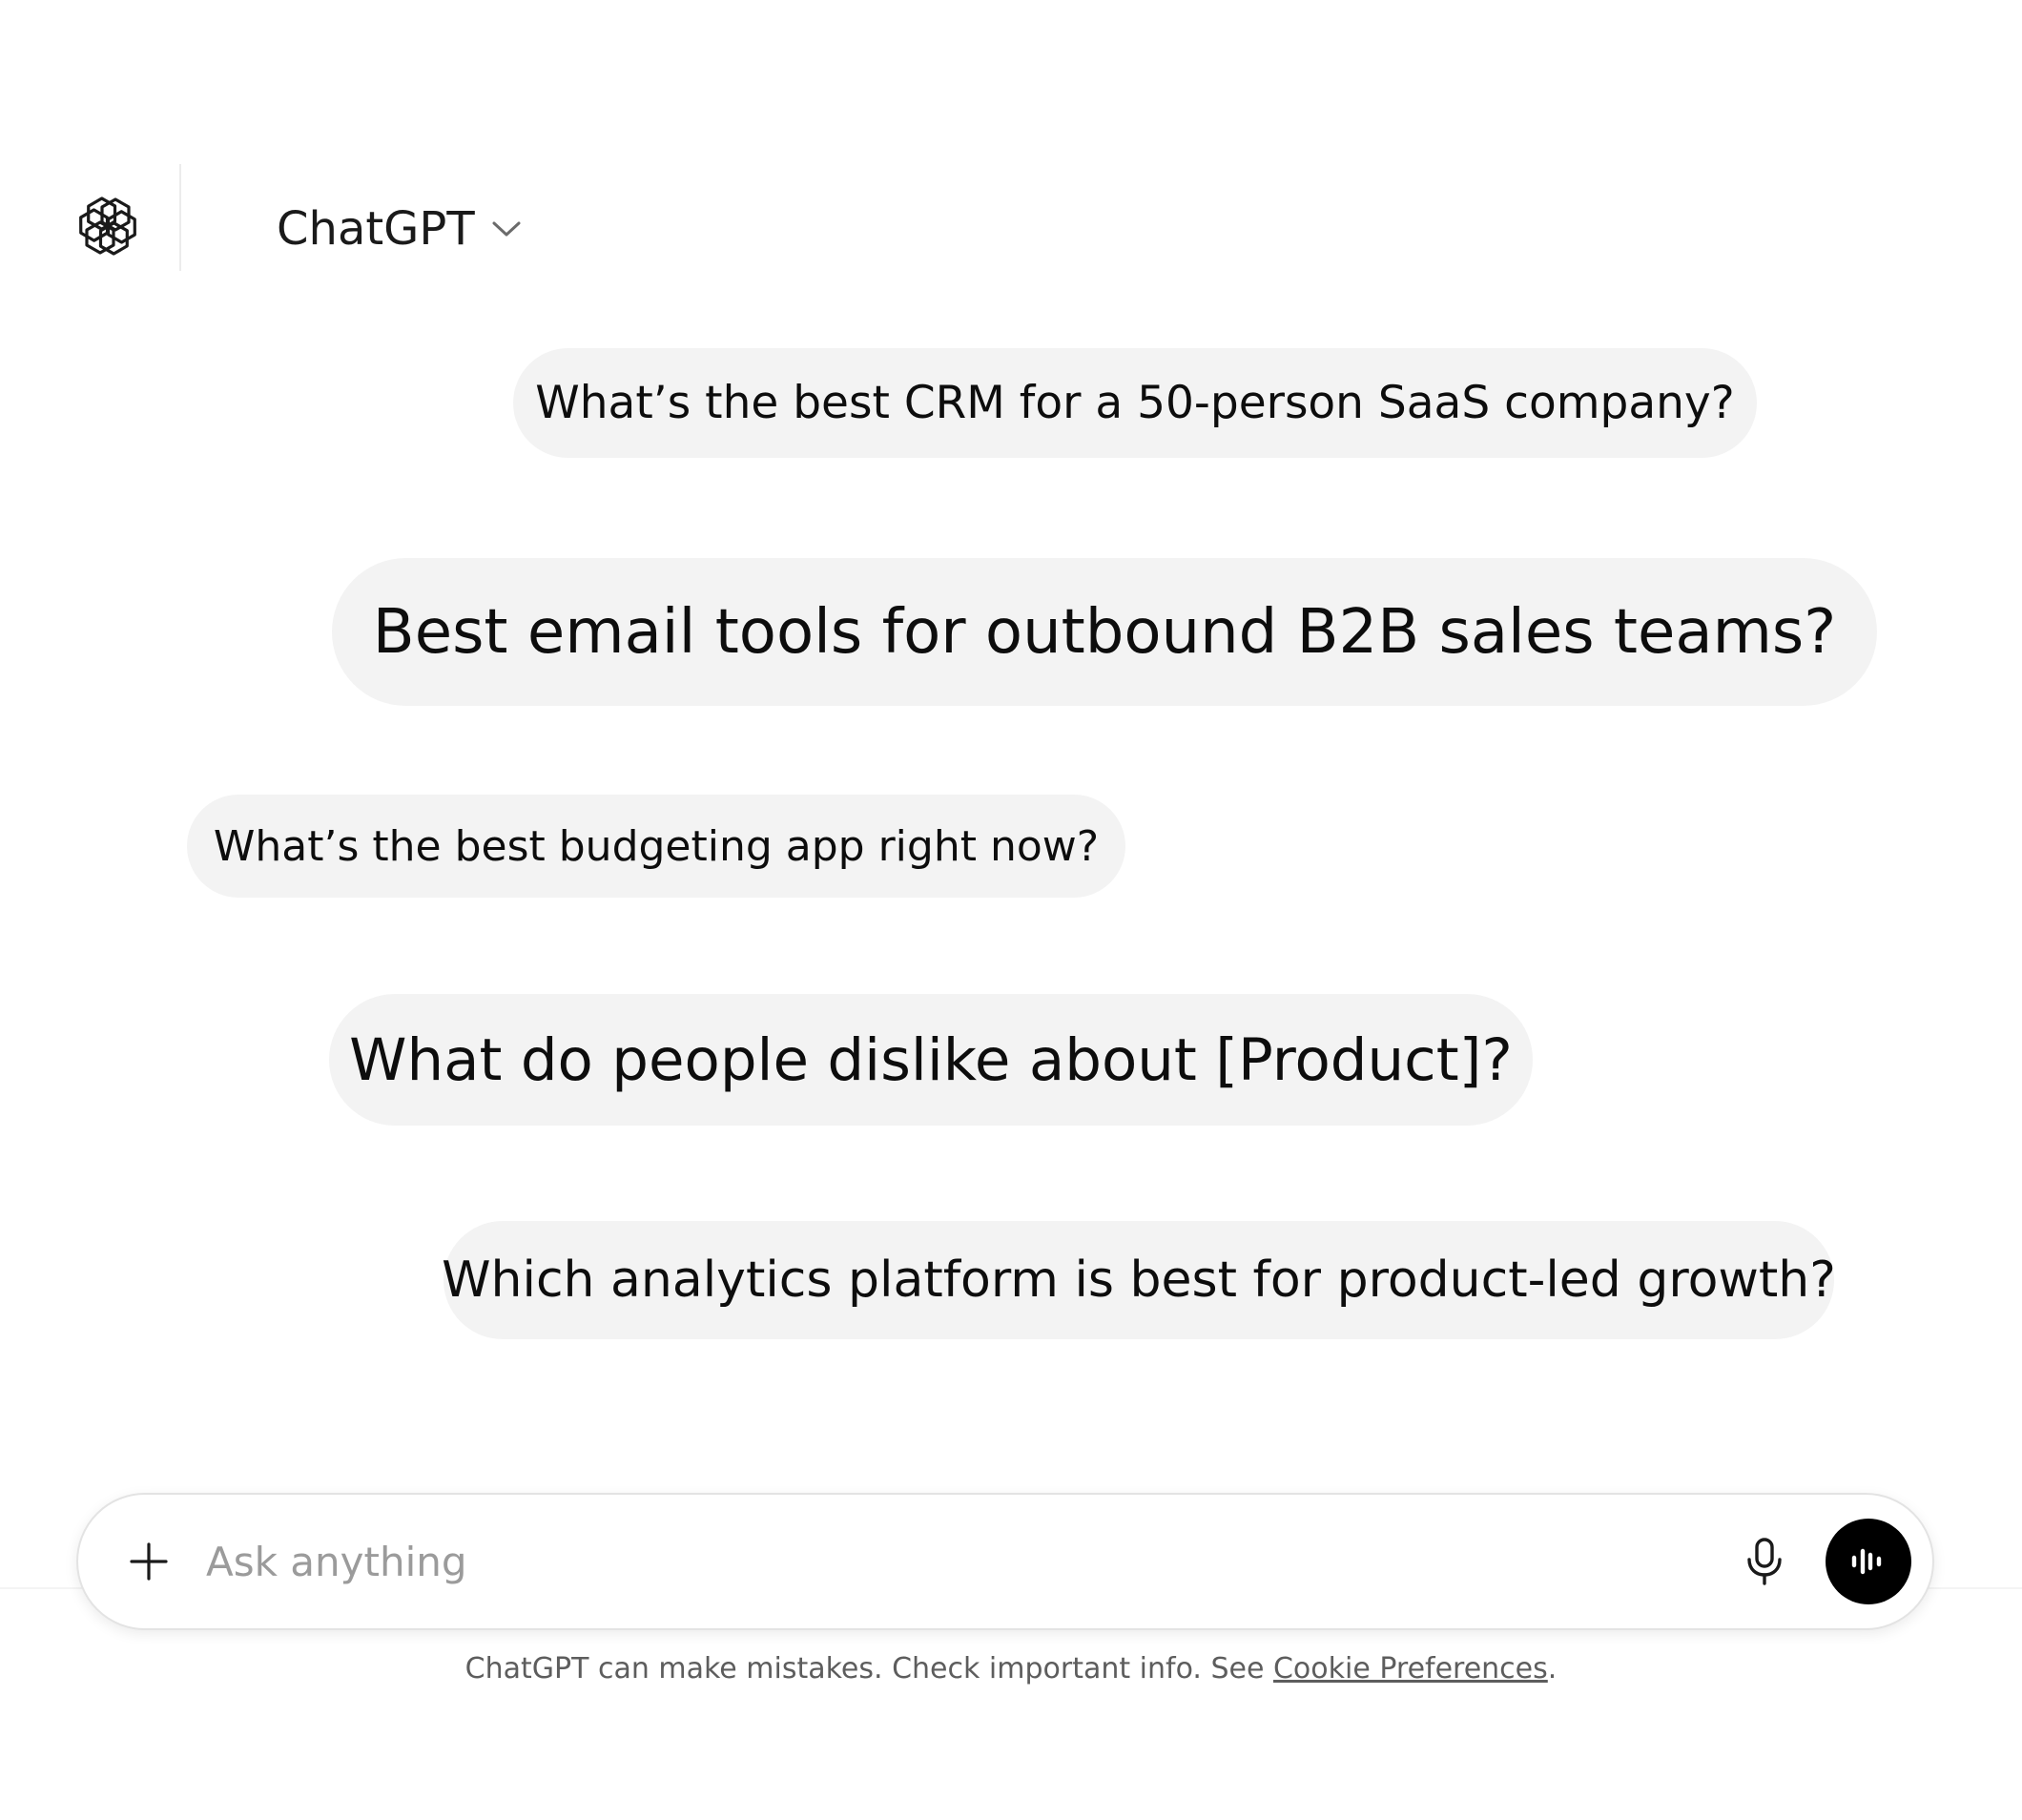 The image size is (2022, 1820). Describe the element at coordinates (180, 217) in the screenshot. I see `header-divider` at that location.